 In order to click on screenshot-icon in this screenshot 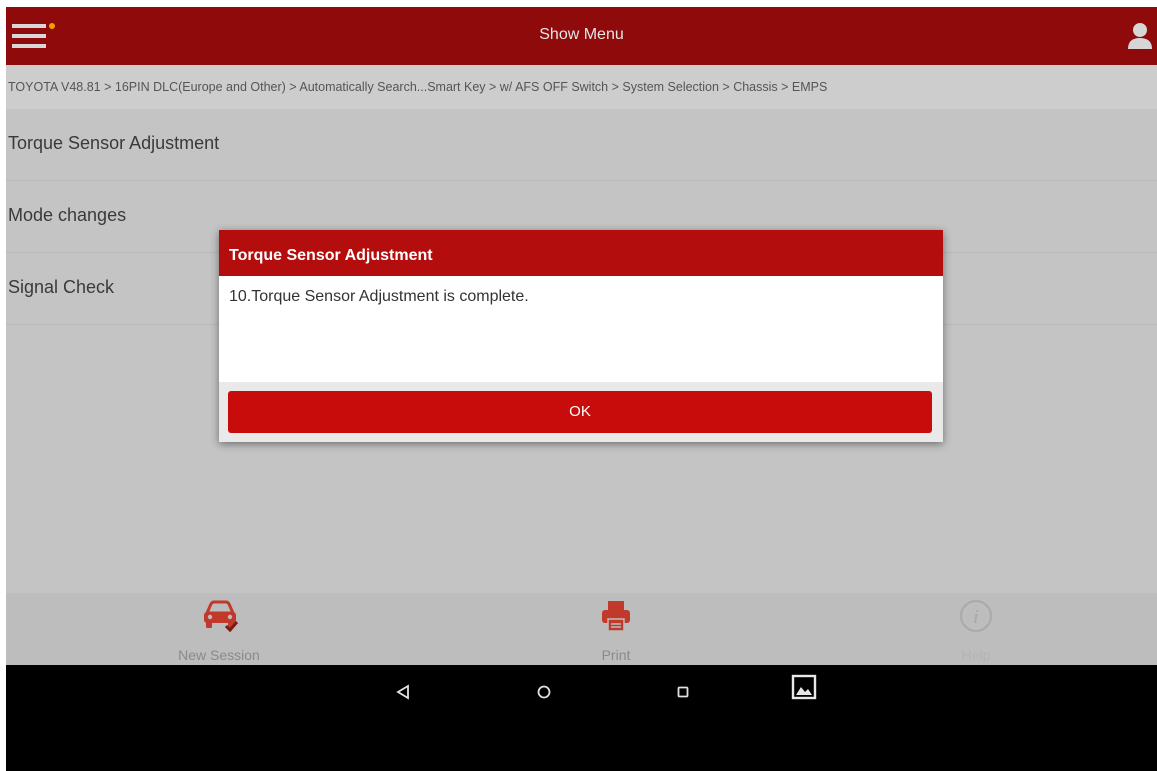, I will do `click(805, 688)`.